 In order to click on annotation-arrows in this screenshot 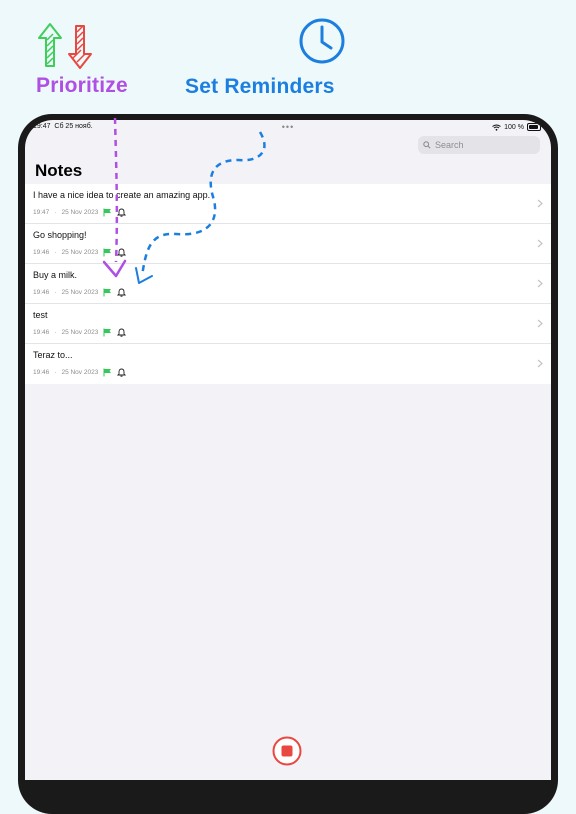, I will do `click(184, 200)`.